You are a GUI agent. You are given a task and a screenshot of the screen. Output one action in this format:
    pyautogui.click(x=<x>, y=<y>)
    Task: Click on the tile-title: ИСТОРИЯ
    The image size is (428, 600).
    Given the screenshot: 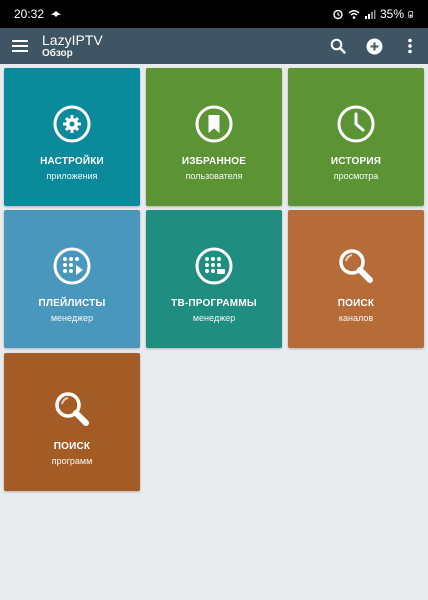 What is the action you would take?
    pyautogui.click(x=356, y=161)
    